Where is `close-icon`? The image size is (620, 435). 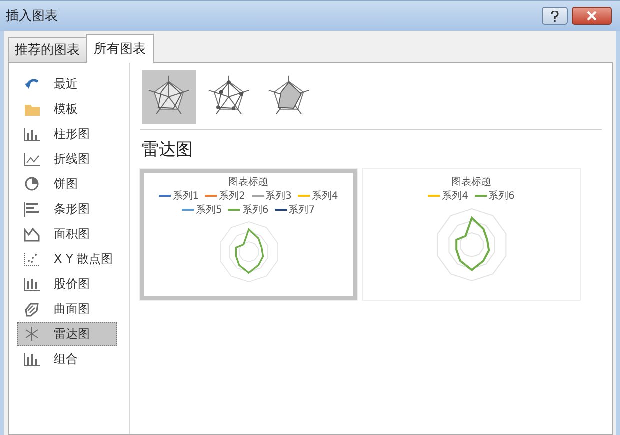 close-icon is located at coordinates (592, 16).